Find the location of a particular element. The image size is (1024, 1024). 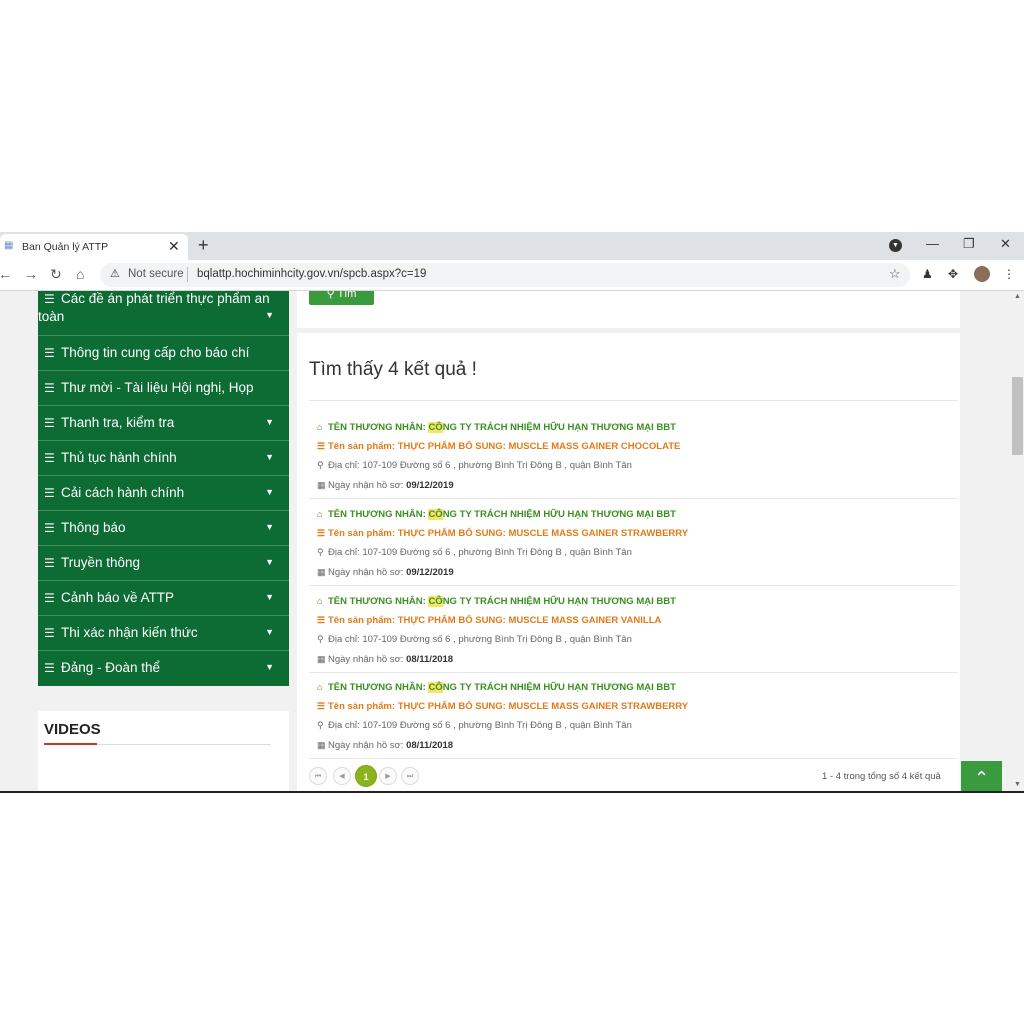

sidebar-item-dang-doan: ☰ Đảng - Đoàn thể ▼ is located at coordinates (163, 668).